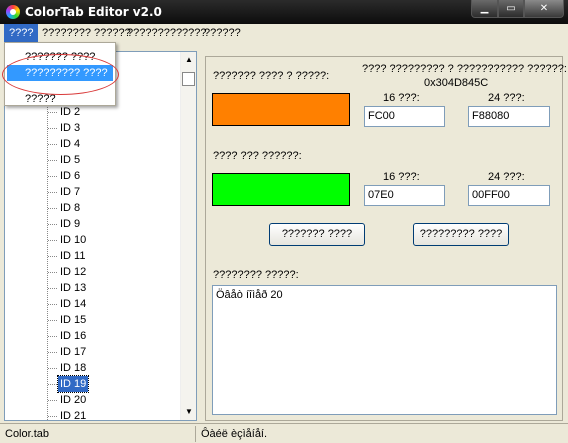  Describe the element at coordinates (113, 304) in the screenshot. I see `tree-item: ID 14` at that location.